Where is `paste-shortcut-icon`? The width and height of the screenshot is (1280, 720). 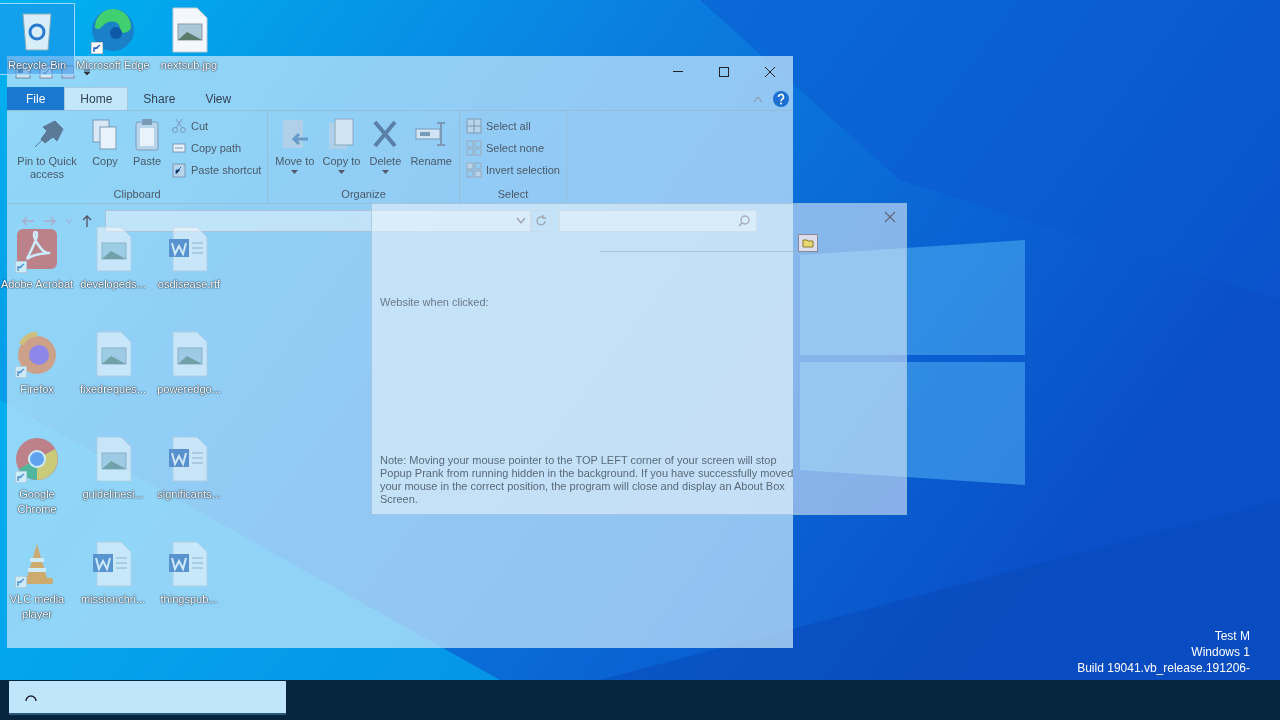 paste-shortcut-icon is located at coordinates (179, 170).